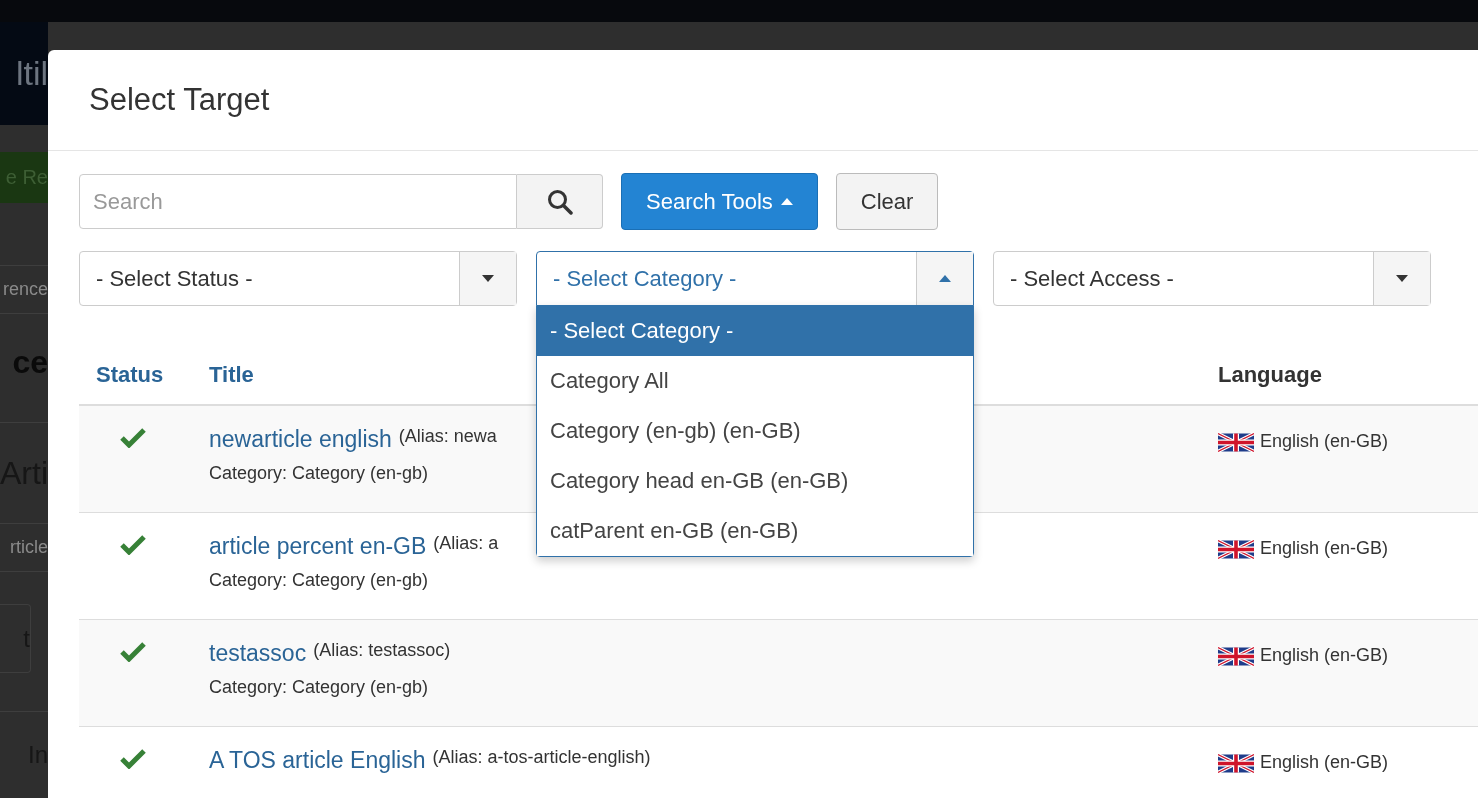 The image size is (1478, 798). Describe the element at coordinates (382, 650) in the screenshot. I see `alias-text: (Alias: testassoc)` at that location.